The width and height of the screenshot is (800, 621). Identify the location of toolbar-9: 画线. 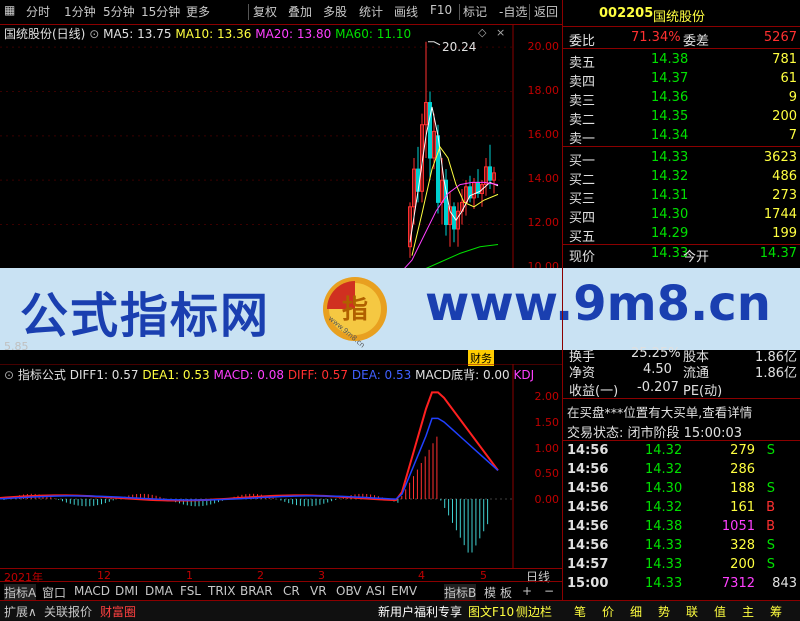
(406, 11).